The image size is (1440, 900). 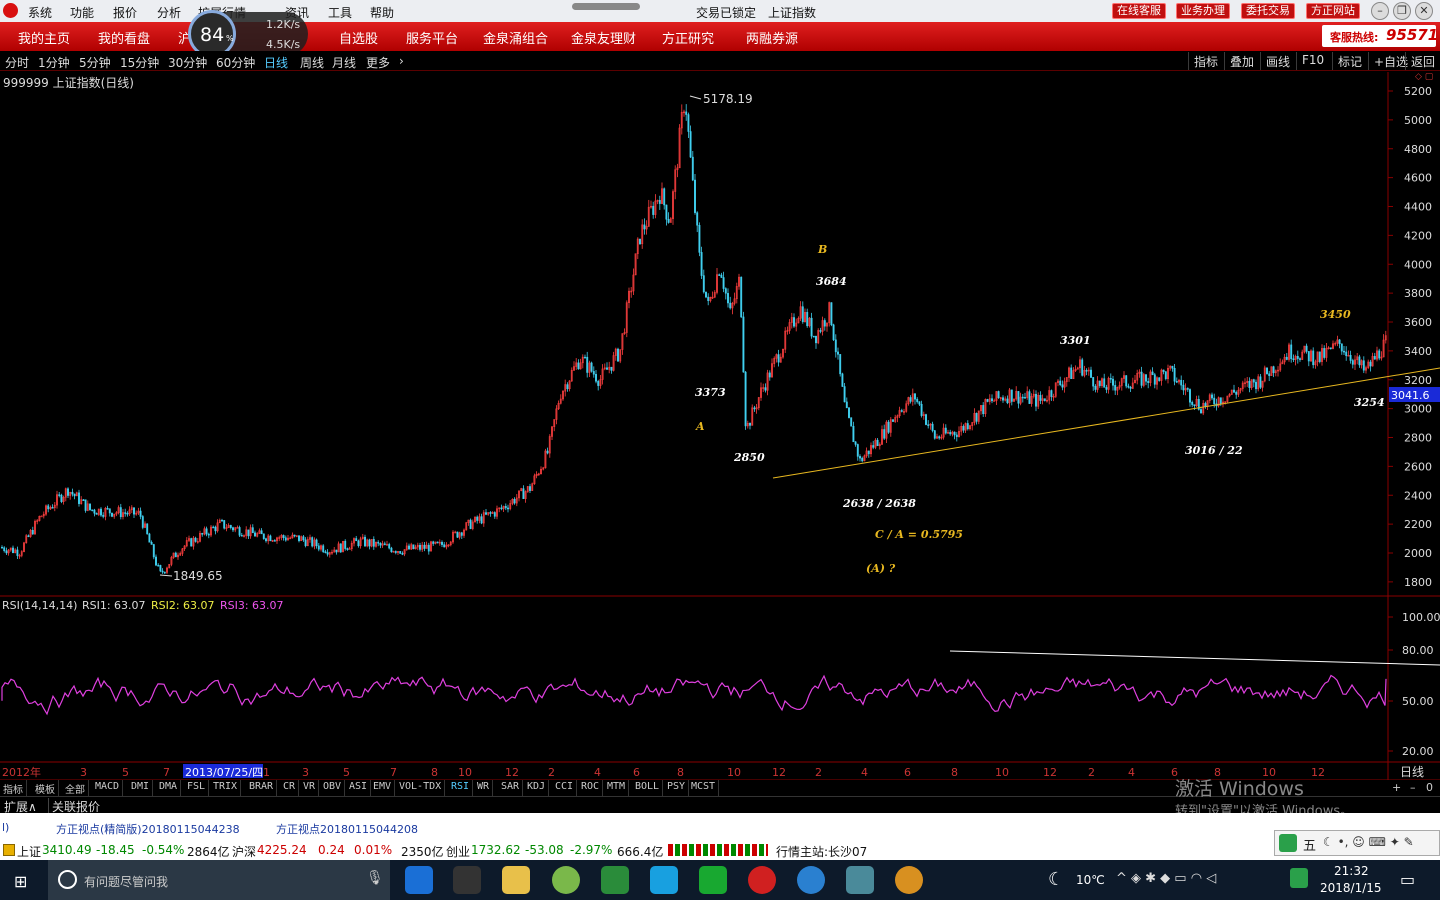 What do you see at coordinates (45, 788) in the screenshot?
I see `indicator-tab: 模板` at bounding box center [45, 788].